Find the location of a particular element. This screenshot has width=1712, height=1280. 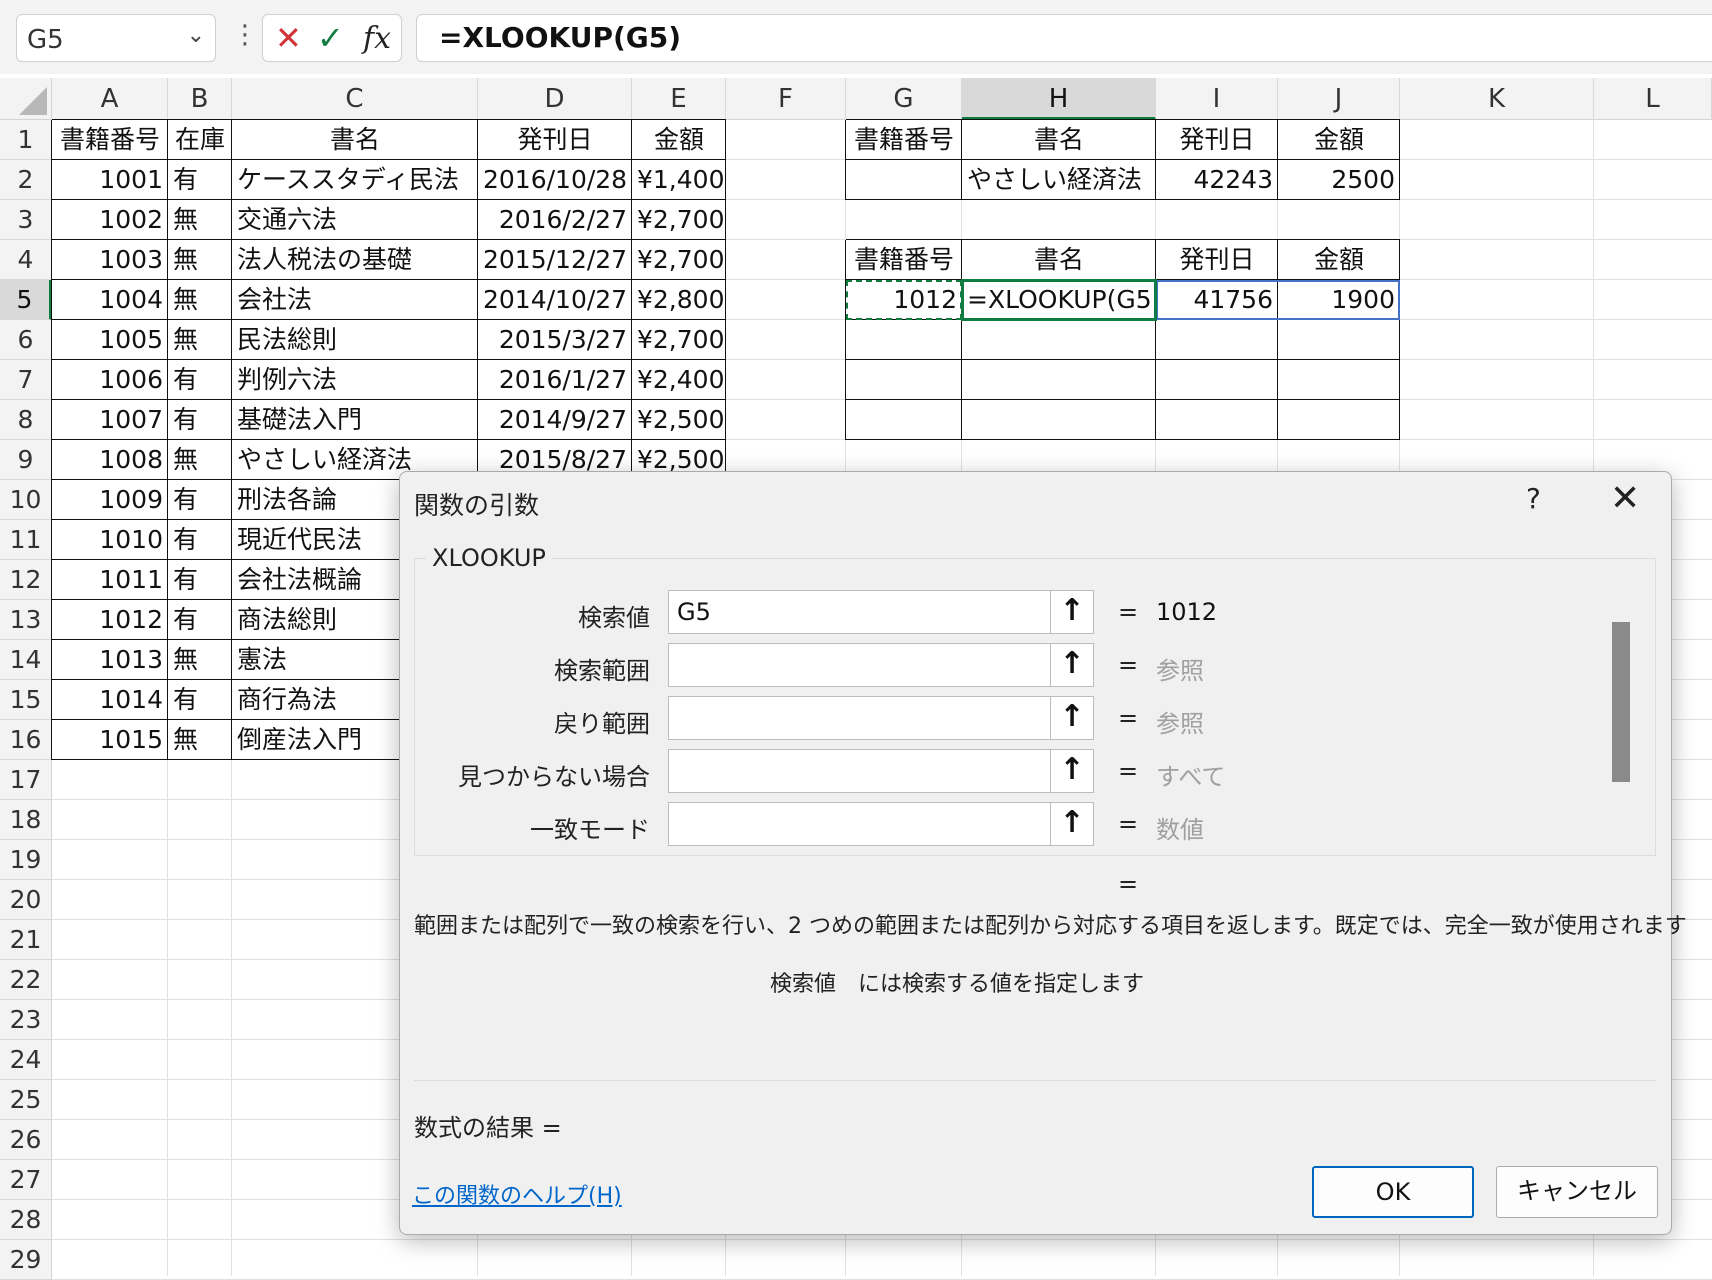

column-header-k: K is located at coordinates (1497, 99).